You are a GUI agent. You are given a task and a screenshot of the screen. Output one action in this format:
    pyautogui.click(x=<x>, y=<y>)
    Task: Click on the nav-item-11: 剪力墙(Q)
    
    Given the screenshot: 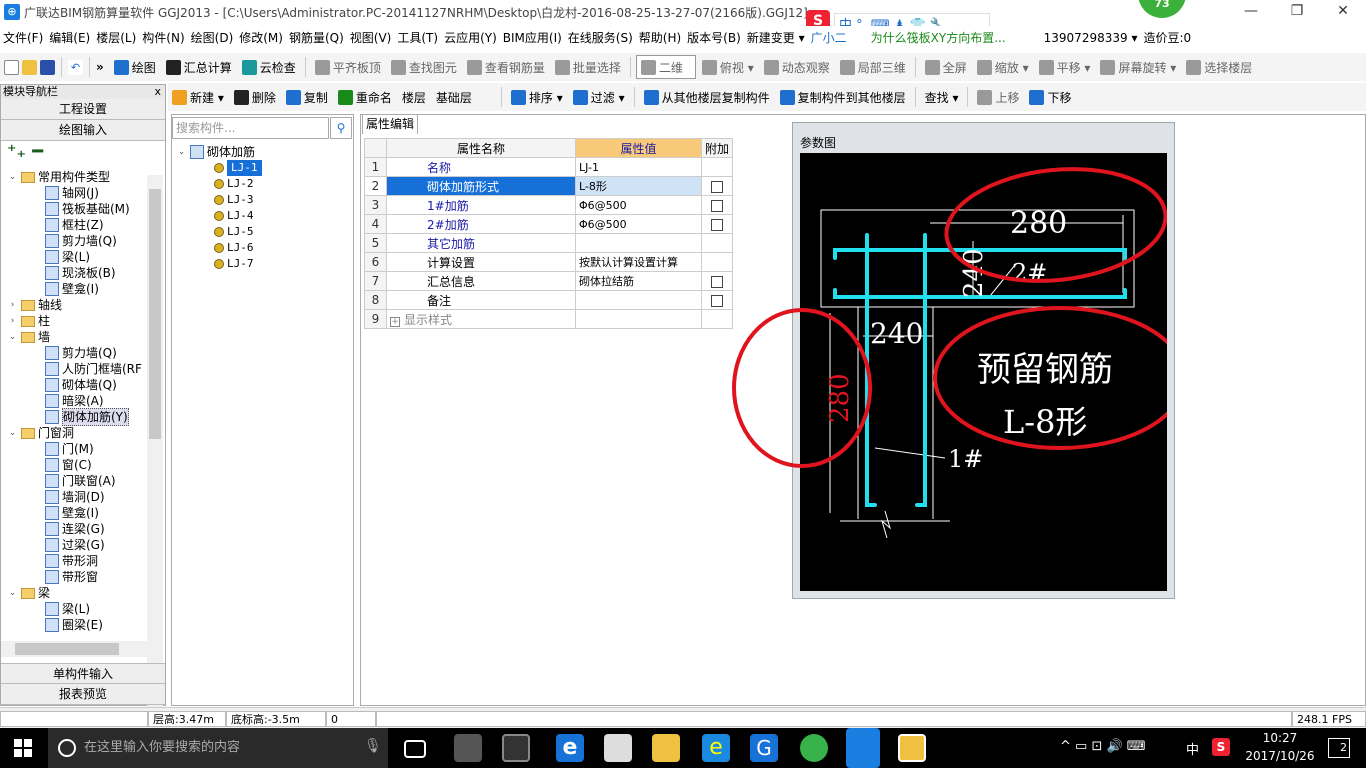 What is the action you would take?
    pyautogui.click(x=81, y=353)
    